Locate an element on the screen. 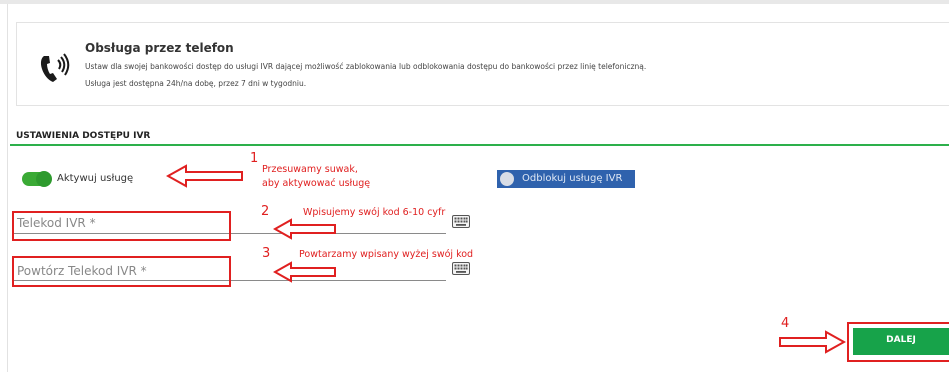 This screenshot has width=949, height=372. unlock-ivr-toggle: Odblokuj usługę IVR is located at coordinates (566, 179).